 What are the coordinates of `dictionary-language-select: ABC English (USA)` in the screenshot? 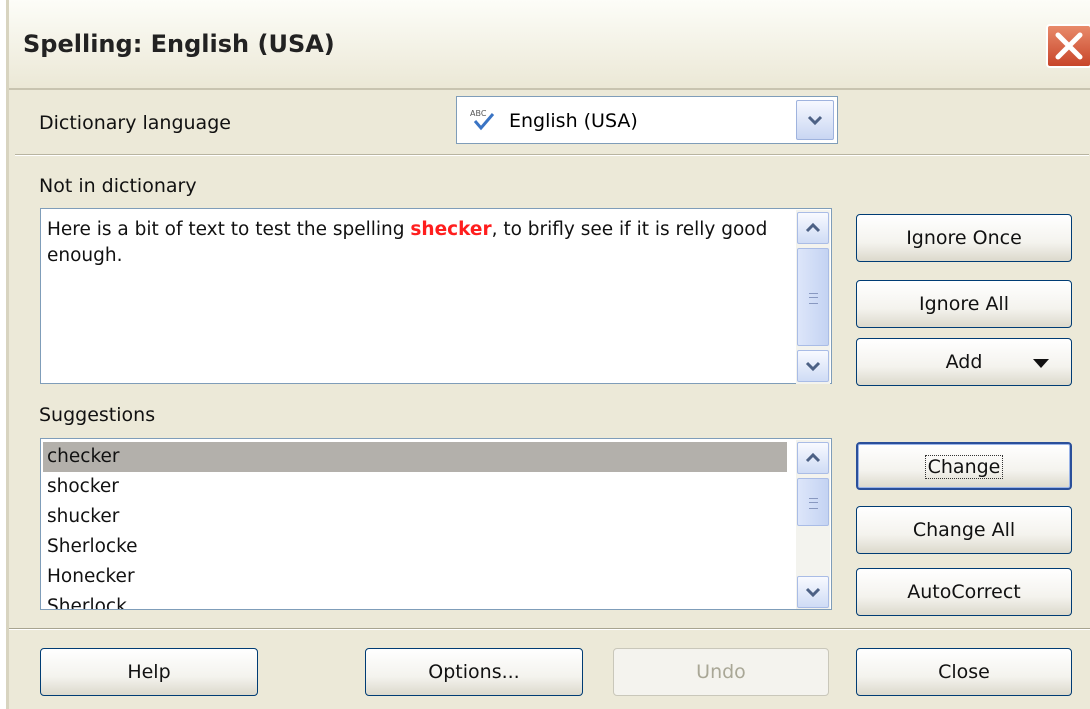 It's located at (647, 120).